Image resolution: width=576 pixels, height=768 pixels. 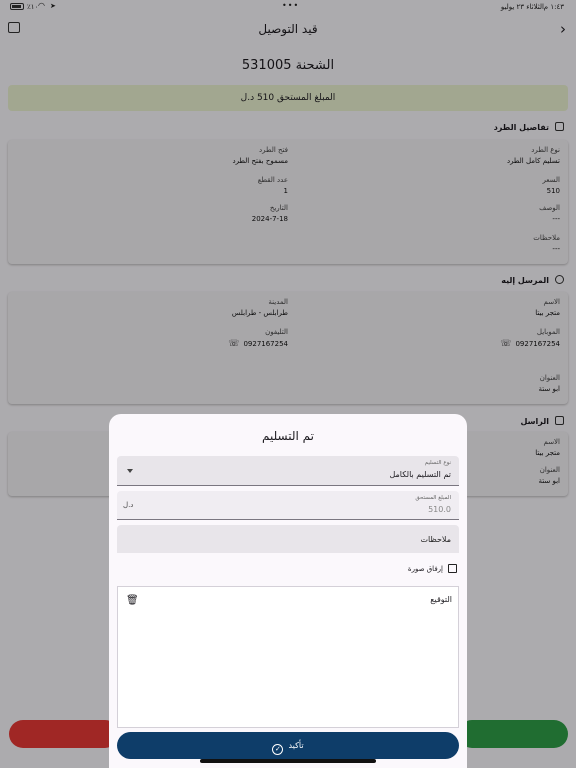 What do you see at coordinates (288, 745) in the screenshot?
I see `confirm-button: تأكيد✓` at bounding box center [288, 745].